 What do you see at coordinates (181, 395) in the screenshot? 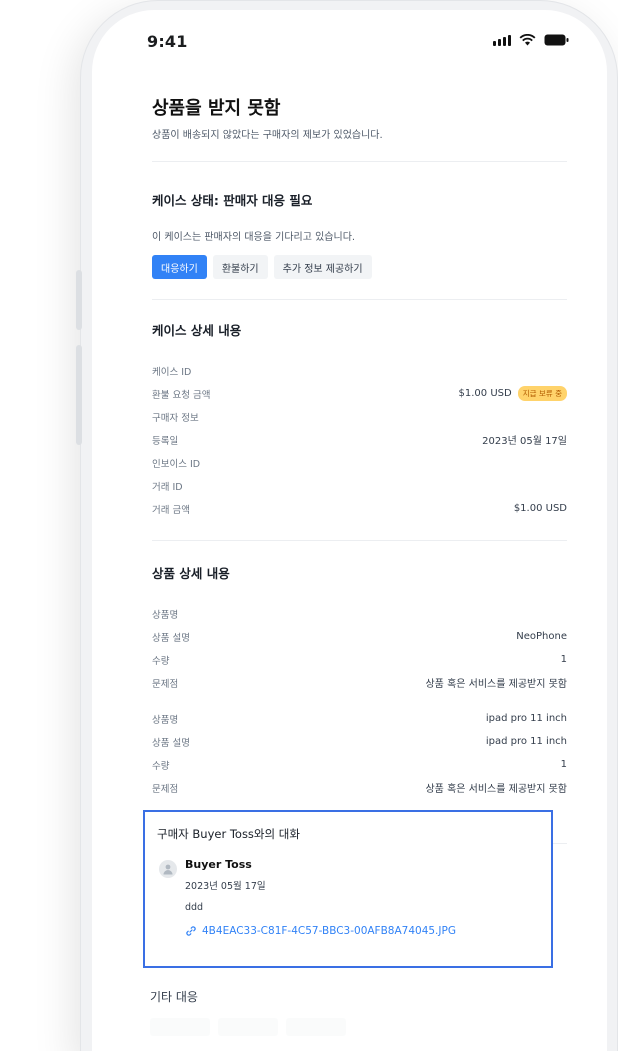
I see `detail-label: 환불 요청 금액` at bounding box center [181, 395].